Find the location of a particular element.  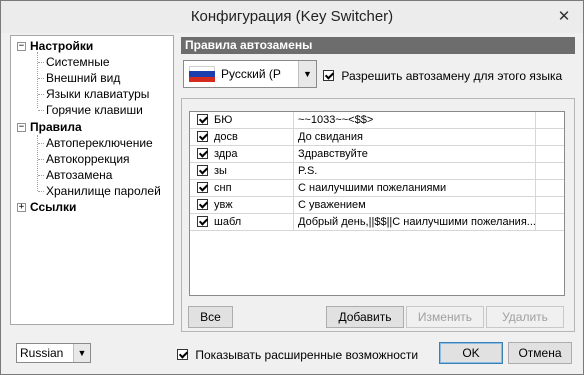

tree-item-autocorrect: Автокоррекция is located at coordinates (88, 159).